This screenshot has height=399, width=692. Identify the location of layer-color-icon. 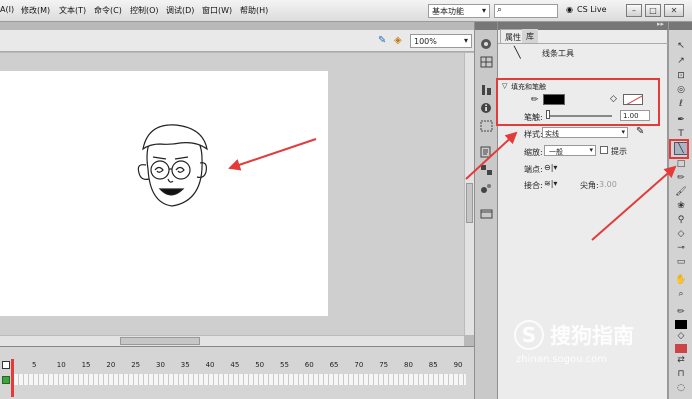
(6, 380).